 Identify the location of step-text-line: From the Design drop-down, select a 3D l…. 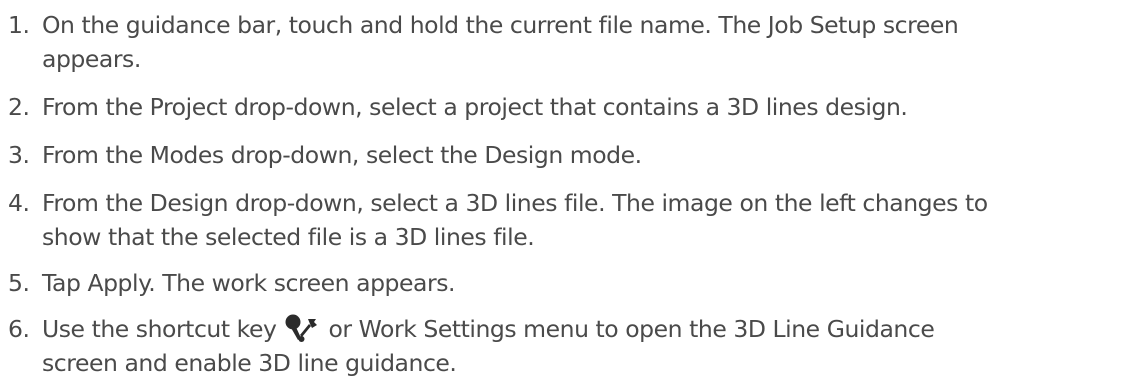
(515, 203).